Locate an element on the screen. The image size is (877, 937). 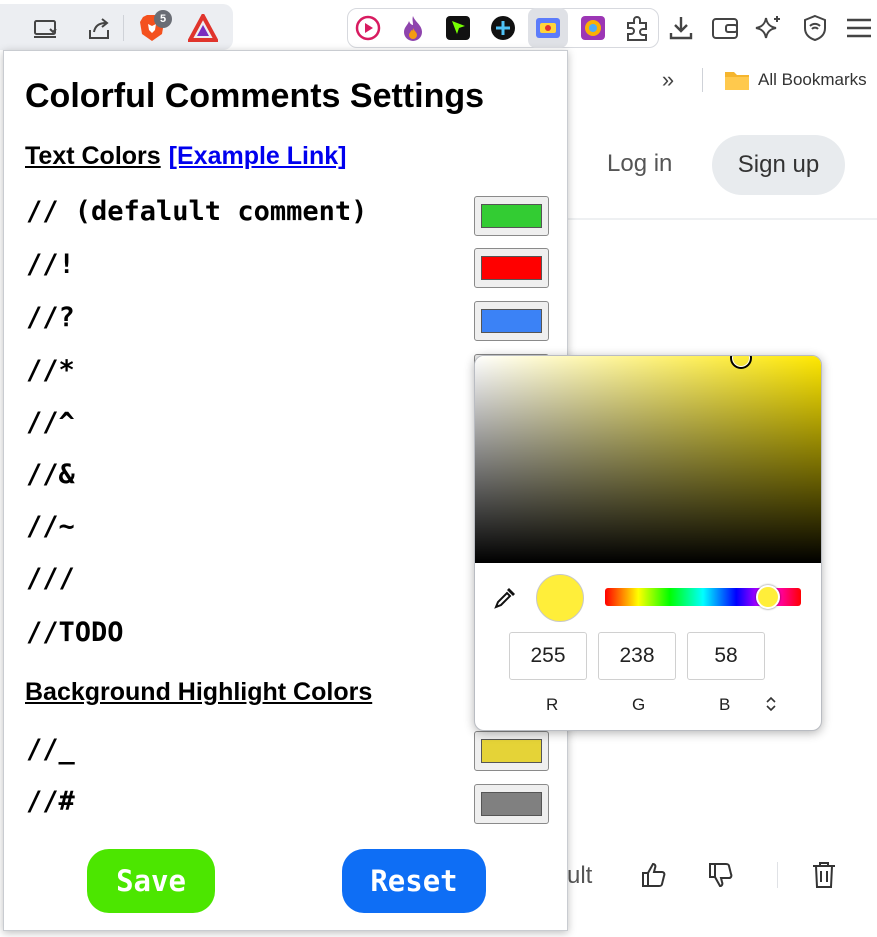
red-label: R is located at coordinates (552, 704).